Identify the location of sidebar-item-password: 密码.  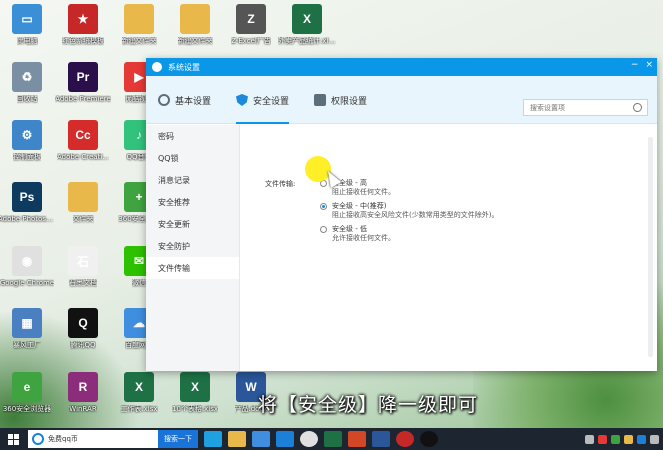
(192, 136).